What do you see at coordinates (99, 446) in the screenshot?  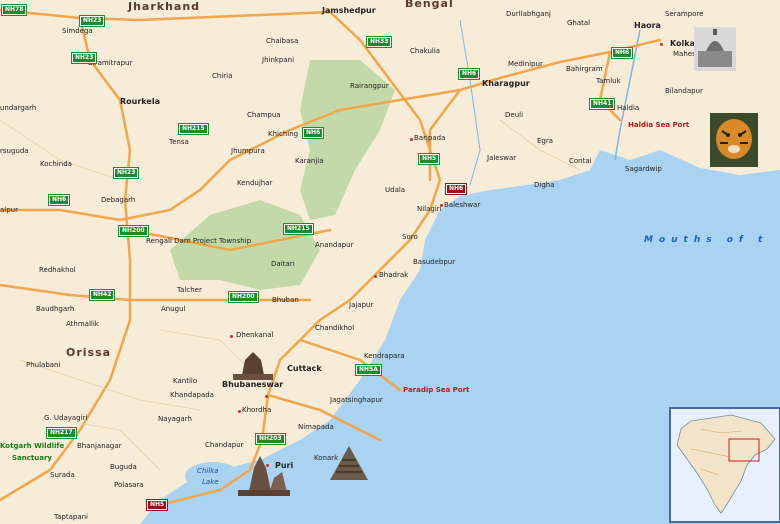 I see `place-label: Bhanjanagar` at bounding box center [99, 446].